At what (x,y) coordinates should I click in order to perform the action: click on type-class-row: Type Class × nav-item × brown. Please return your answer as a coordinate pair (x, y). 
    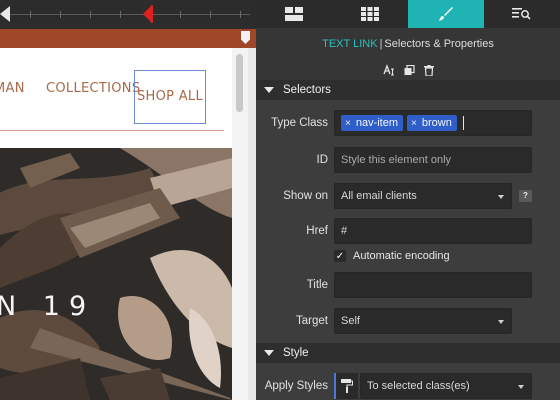
    Looking at the image, I should click on (408, 123).